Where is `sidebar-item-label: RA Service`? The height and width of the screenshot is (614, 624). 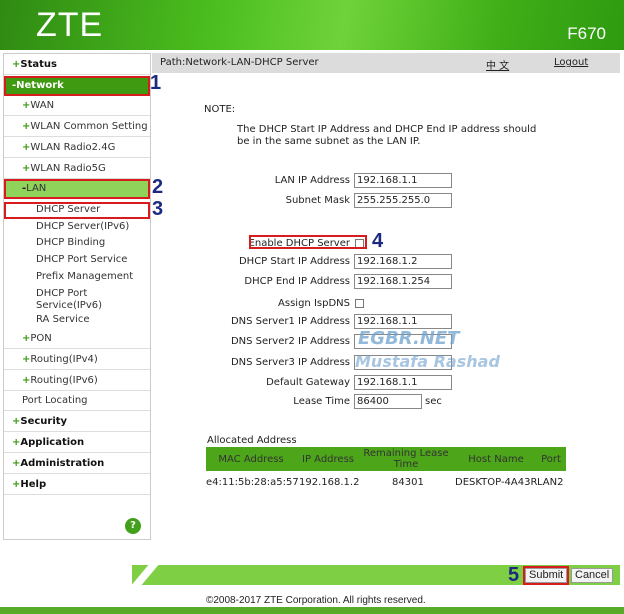 sidebar-item-label: RA Service is located at coordinates (63, 319).